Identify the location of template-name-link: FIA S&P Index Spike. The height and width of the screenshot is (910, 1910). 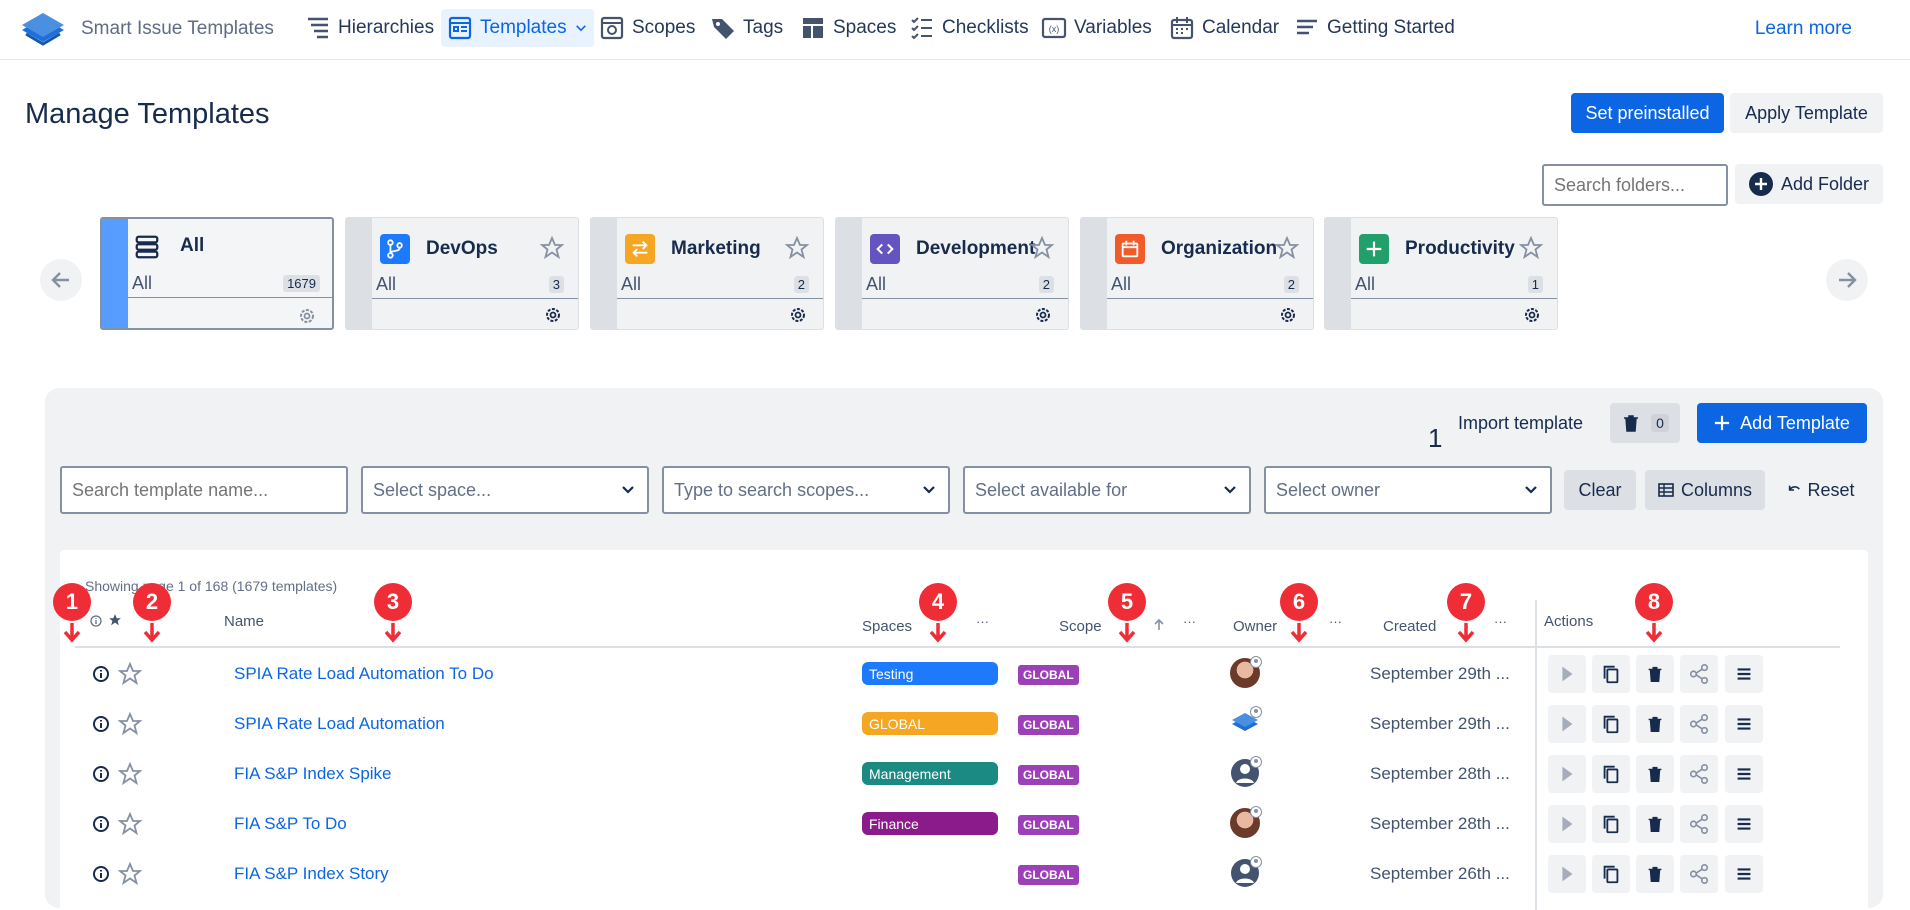
(313, 774).